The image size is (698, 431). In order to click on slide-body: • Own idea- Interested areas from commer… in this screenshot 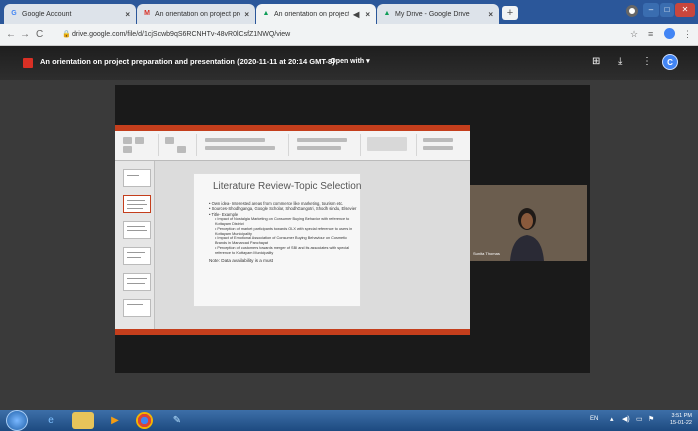, I will do `click(284, 232)`.